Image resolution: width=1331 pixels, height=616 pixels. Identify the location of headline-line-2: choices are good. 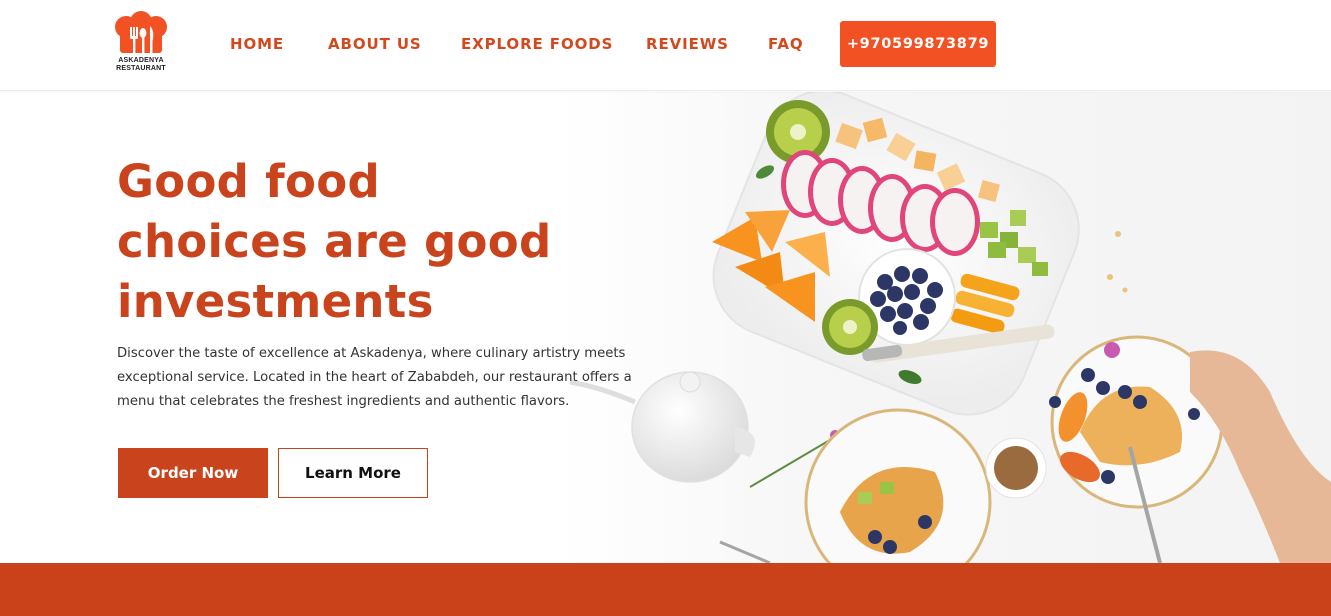
(334, 241).